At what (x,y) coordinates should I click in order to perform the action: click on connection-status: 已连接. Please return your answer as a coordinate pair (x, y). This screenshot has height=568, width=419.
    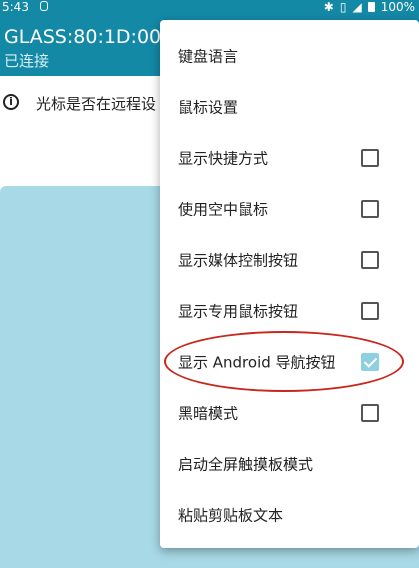
    Looking at the image, I should click on (27, 61).